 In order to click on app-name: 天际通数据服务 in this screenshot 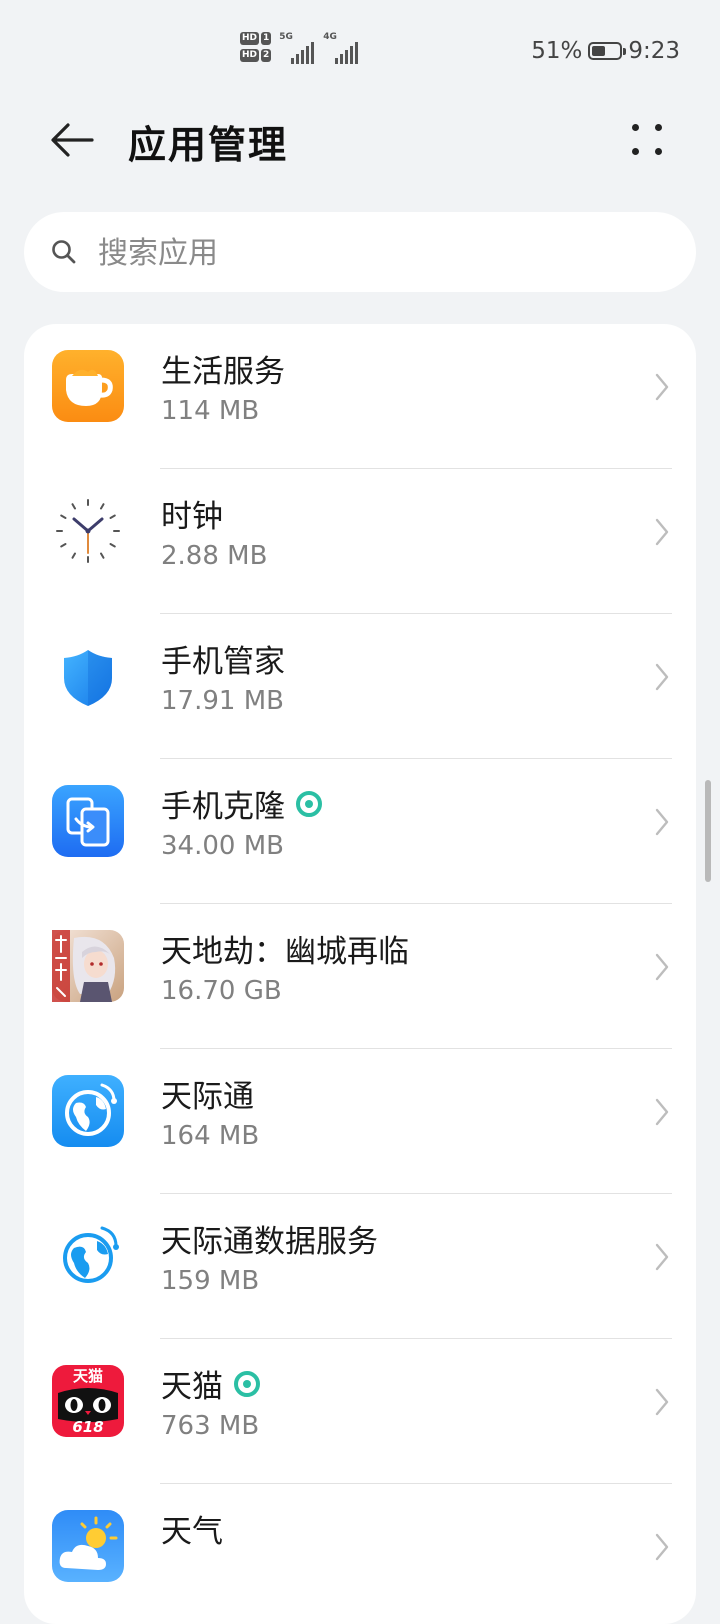, I will do `click(269, 1242)`.